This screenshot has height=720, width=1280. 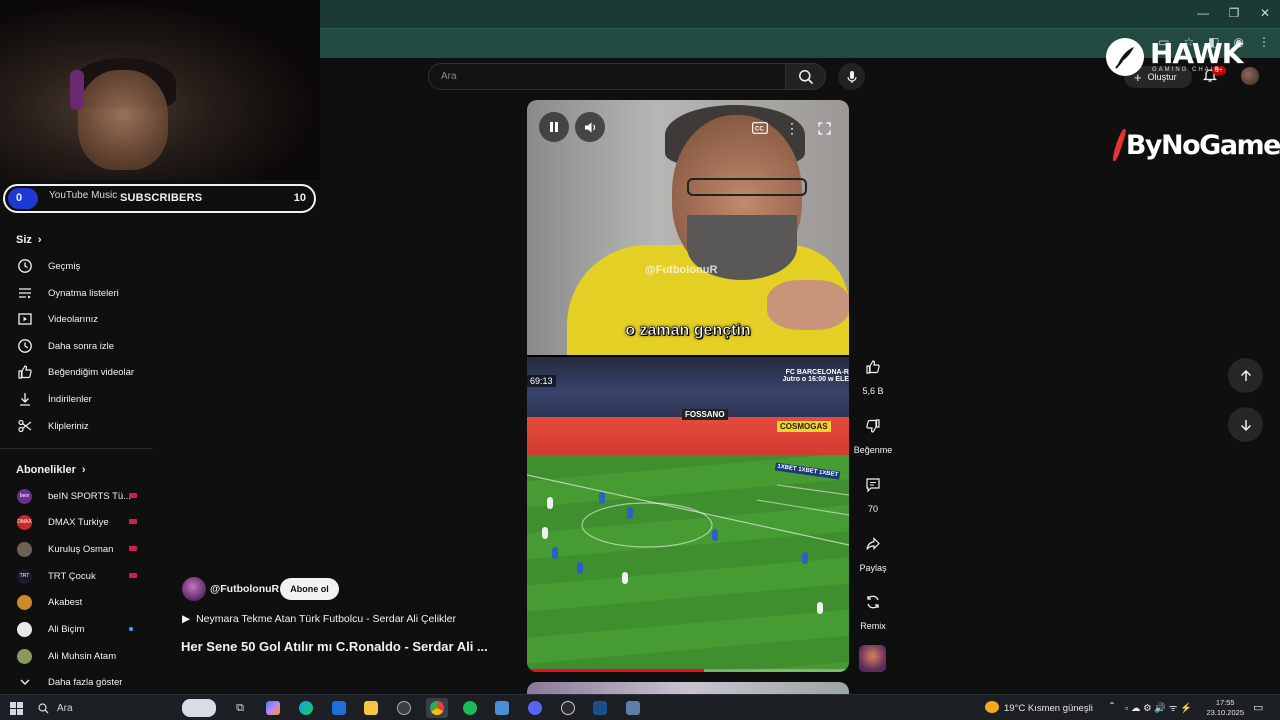 I want to click on dislike-button: Beğenme, so click(x=873, y=432).